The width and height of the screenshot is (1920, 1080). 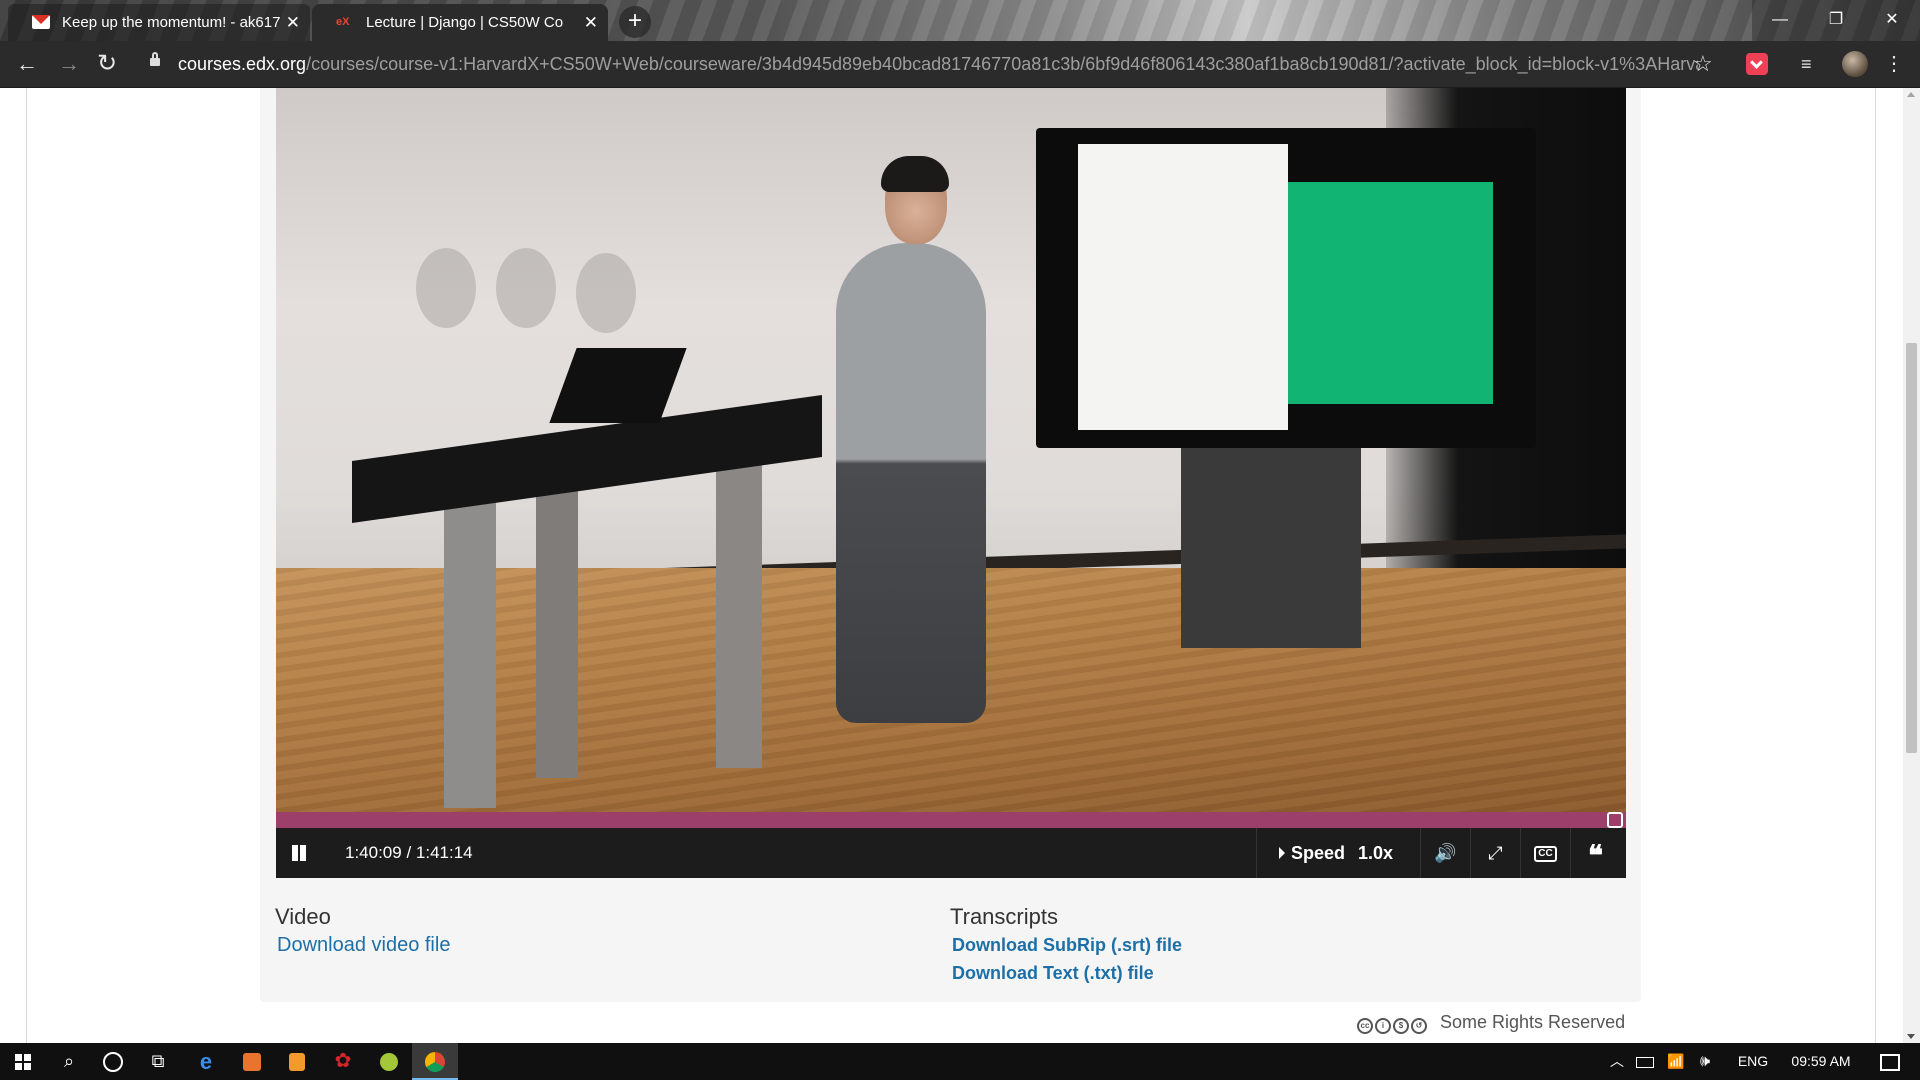 What do you see at coordinates (69, 1061) in the screenshot?
I see `search-icon: ⌕` at bounding box center [69, 1061].